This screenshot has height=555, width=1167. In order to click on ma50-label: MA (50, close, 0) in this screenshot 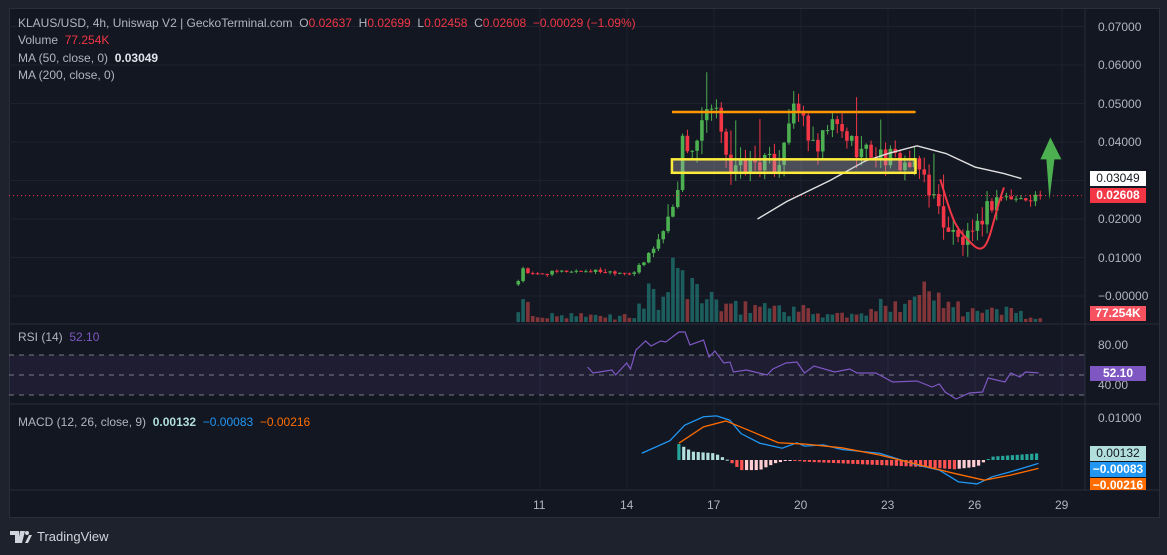, I will do `click(63, 58)`.